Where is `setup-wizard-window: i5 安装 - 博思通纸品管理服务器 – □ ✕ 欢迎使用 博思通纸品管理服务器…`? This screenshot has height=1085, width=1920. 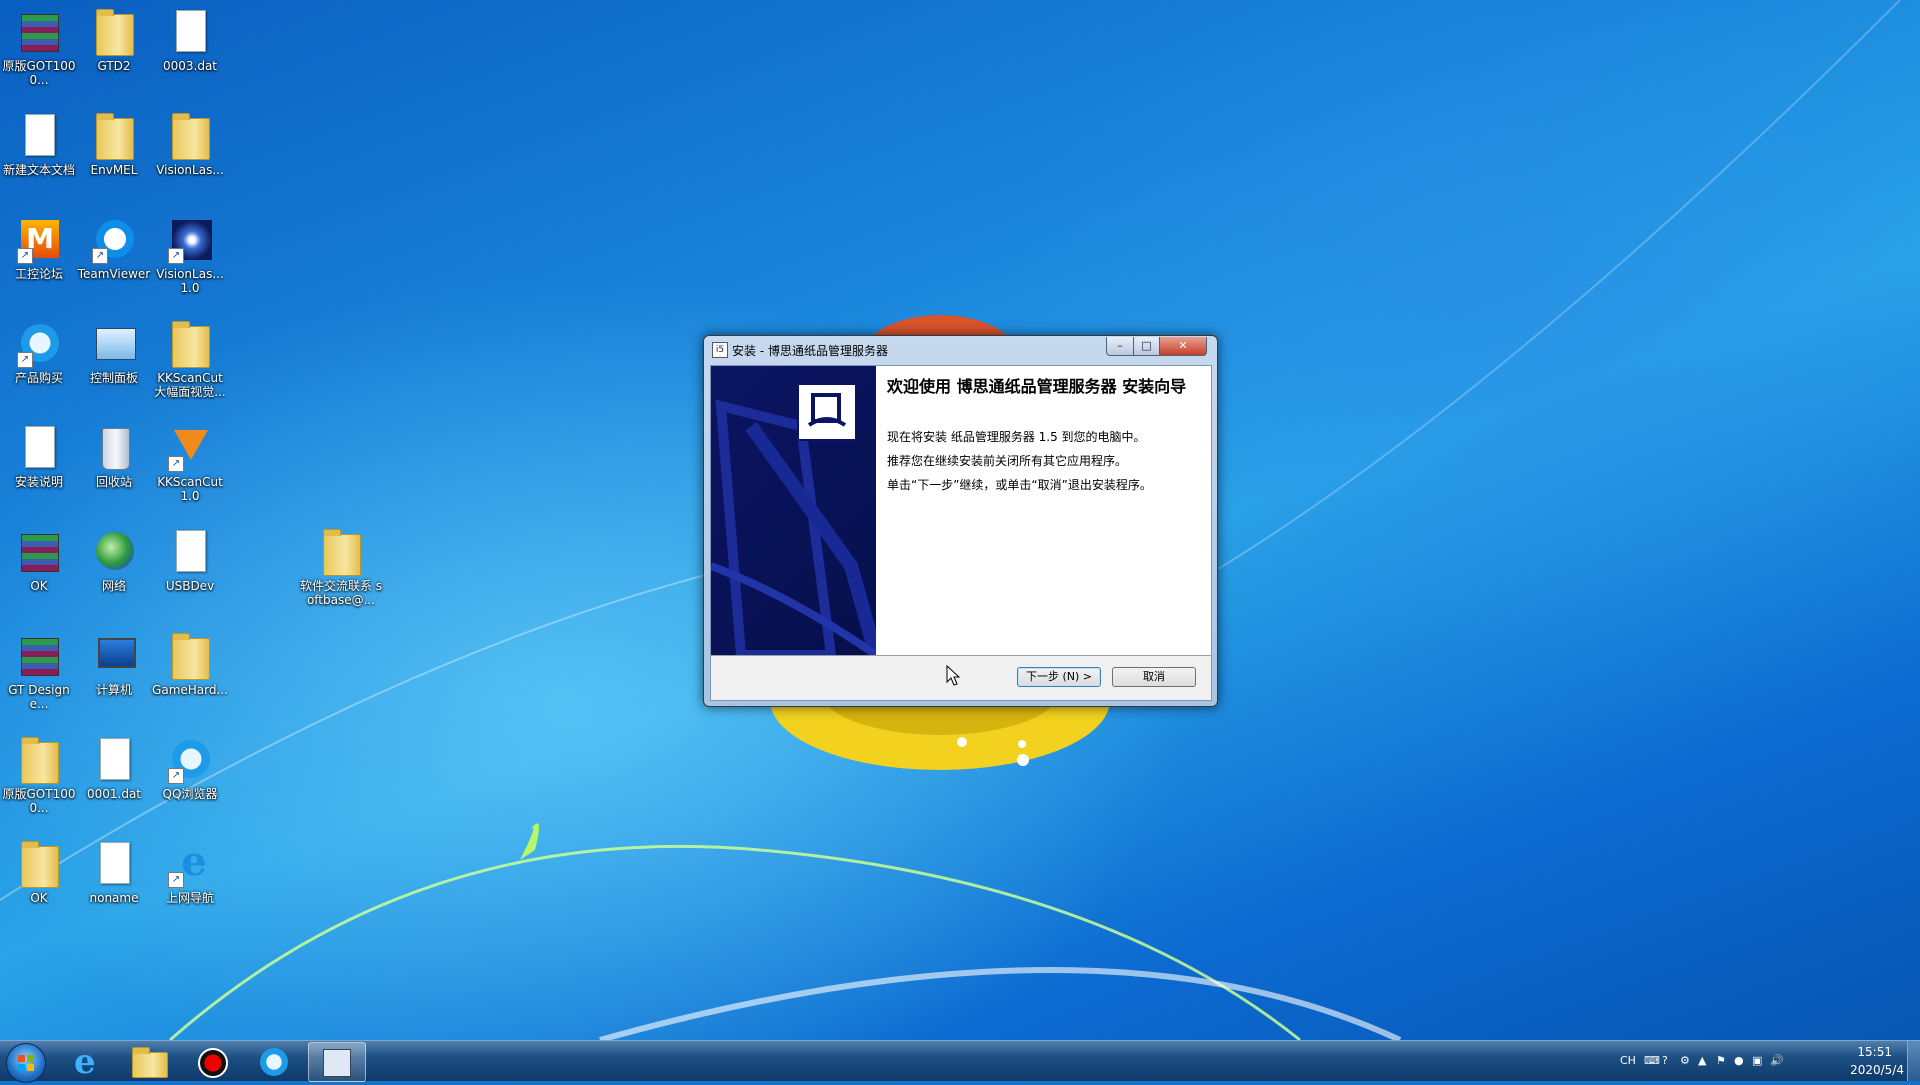 setup-wizard-window: i5 安装 - 博思通纸品管理服务器 – □ ✕ 欢迎使用 博思通纸品管理服务器… is located at coordinates (960, 521).